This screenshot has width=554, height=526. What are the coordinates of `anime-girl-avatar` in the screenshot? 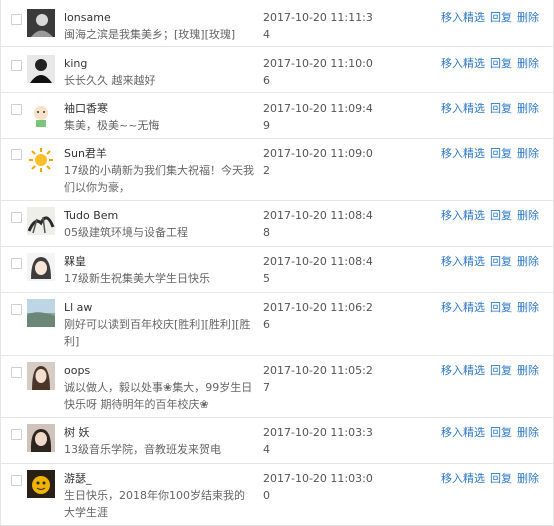 It's located at (41, 267).